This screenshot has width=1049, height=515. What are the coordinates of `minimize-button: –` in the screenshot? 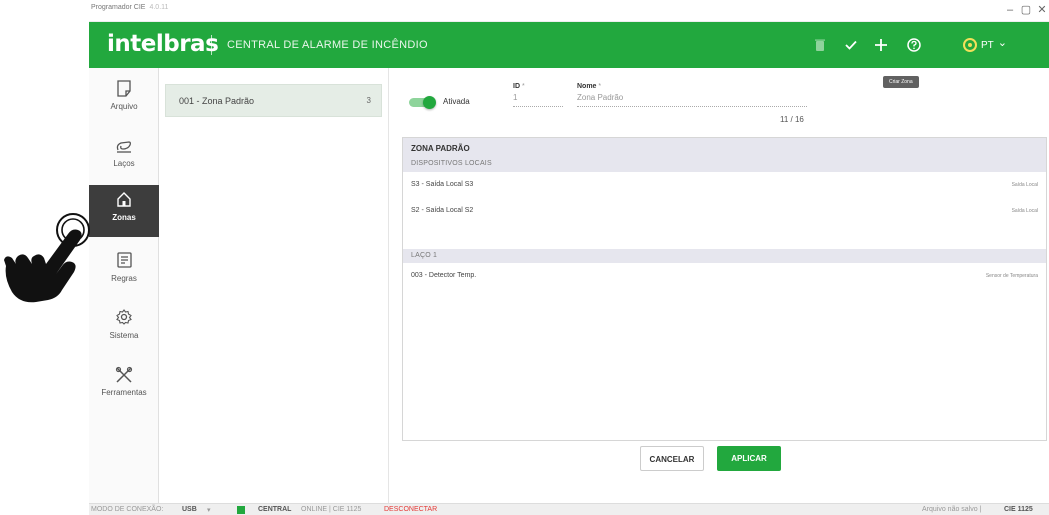 It's located at (1010, 10).